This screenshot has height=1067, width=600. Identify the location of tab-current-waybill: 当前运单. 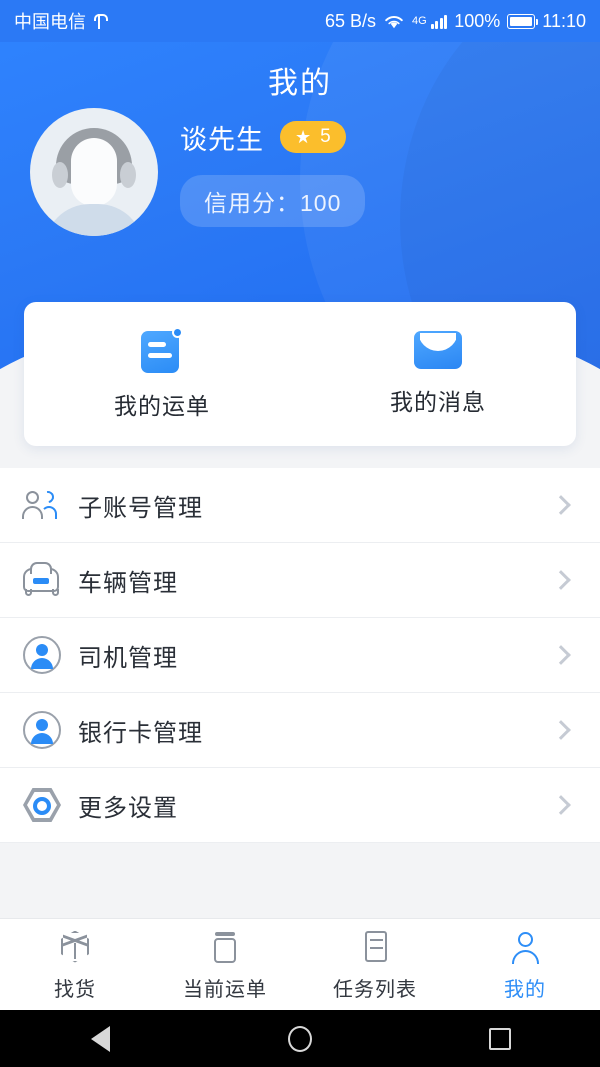
(225, 964).